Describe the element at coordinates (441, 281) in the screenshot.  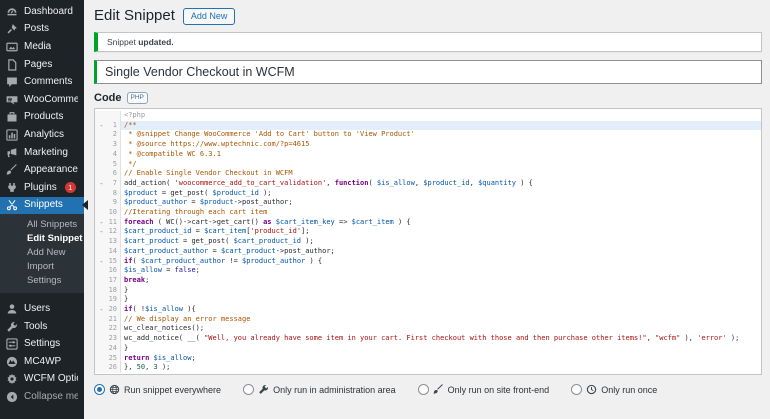
I see `code-text: break;` at that location.